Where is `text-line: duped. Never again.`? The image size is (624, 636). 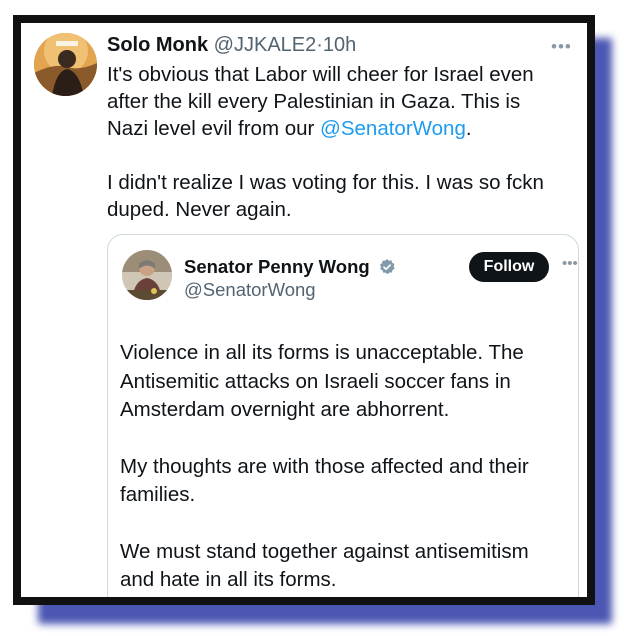
text-line: duped. Never again. is located at coordinates (199, 209).